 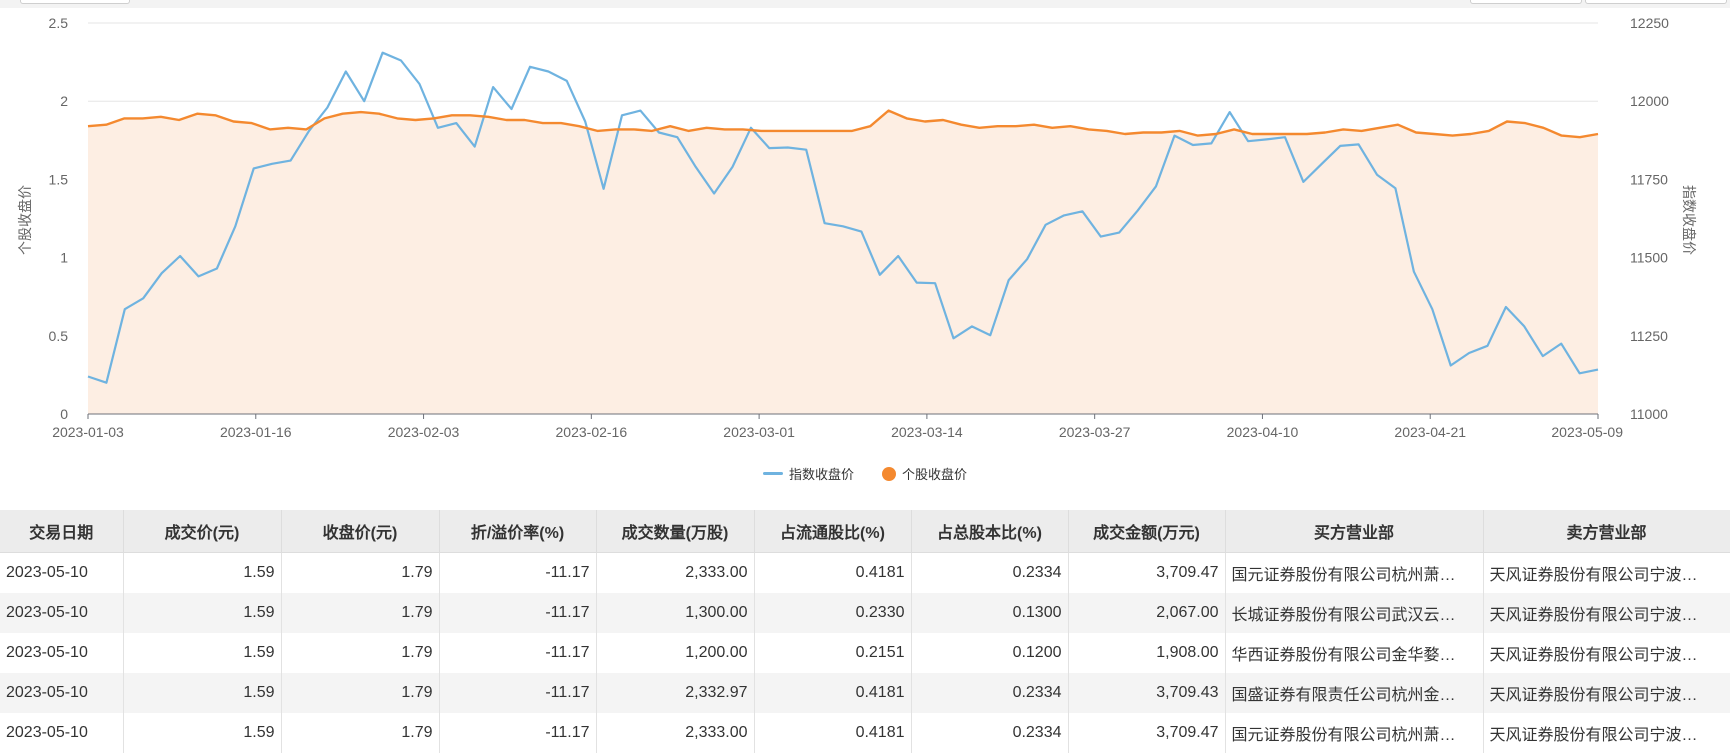 What do you see at coordinates (59, 179) in the screenshot?
I see `y-left-tick-label: 1.5` at bounding box center [59, 179].